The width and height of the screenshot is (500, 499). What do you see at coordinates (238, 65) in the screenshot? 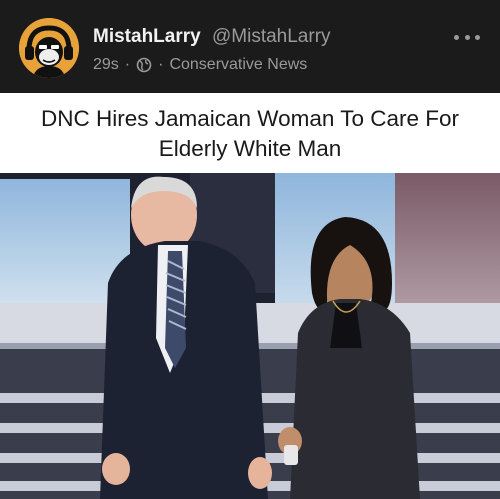
I see `group-link: Conservative News` at bounding box center [238, 65].